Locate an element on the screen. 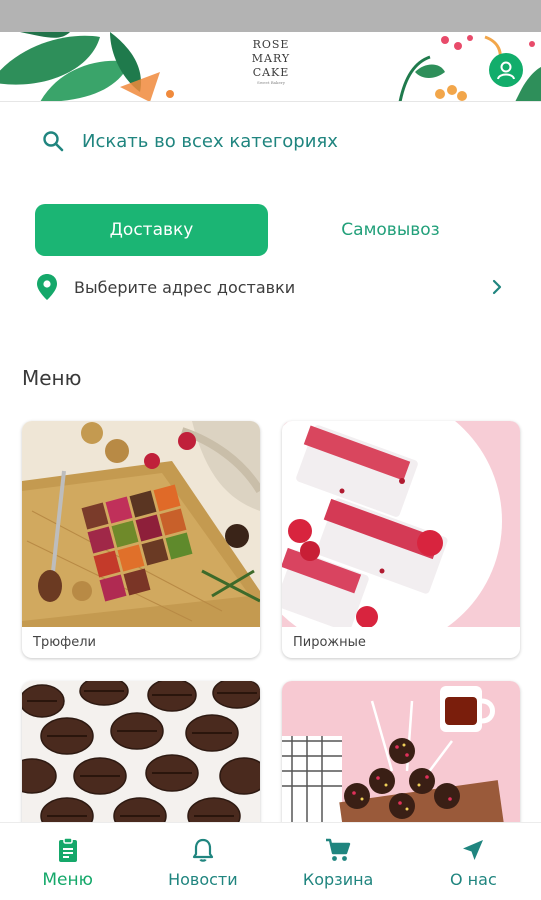 Image resolution: width=541 pixels, height=900 pixels. category-card-truffles: Трюфели is located at coordinates (141, 539).